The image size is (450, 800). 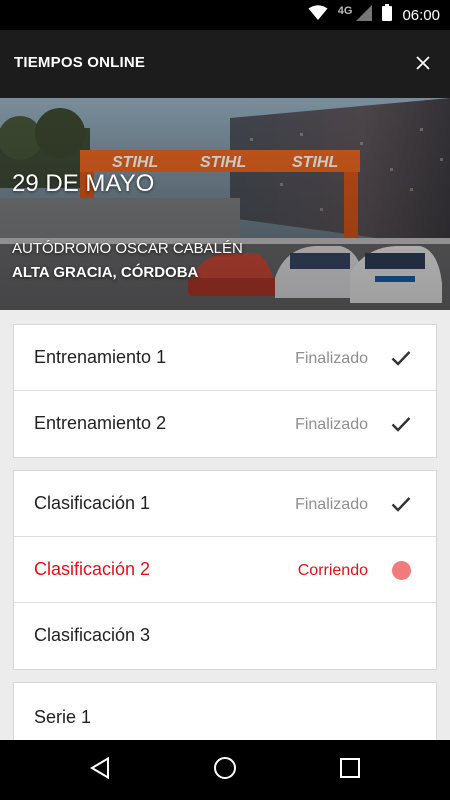 What do you see at coordinates (100, 423) in the screenshot?
I see `session-name: Entrenamiento 2` at bounding box center [100, 423].